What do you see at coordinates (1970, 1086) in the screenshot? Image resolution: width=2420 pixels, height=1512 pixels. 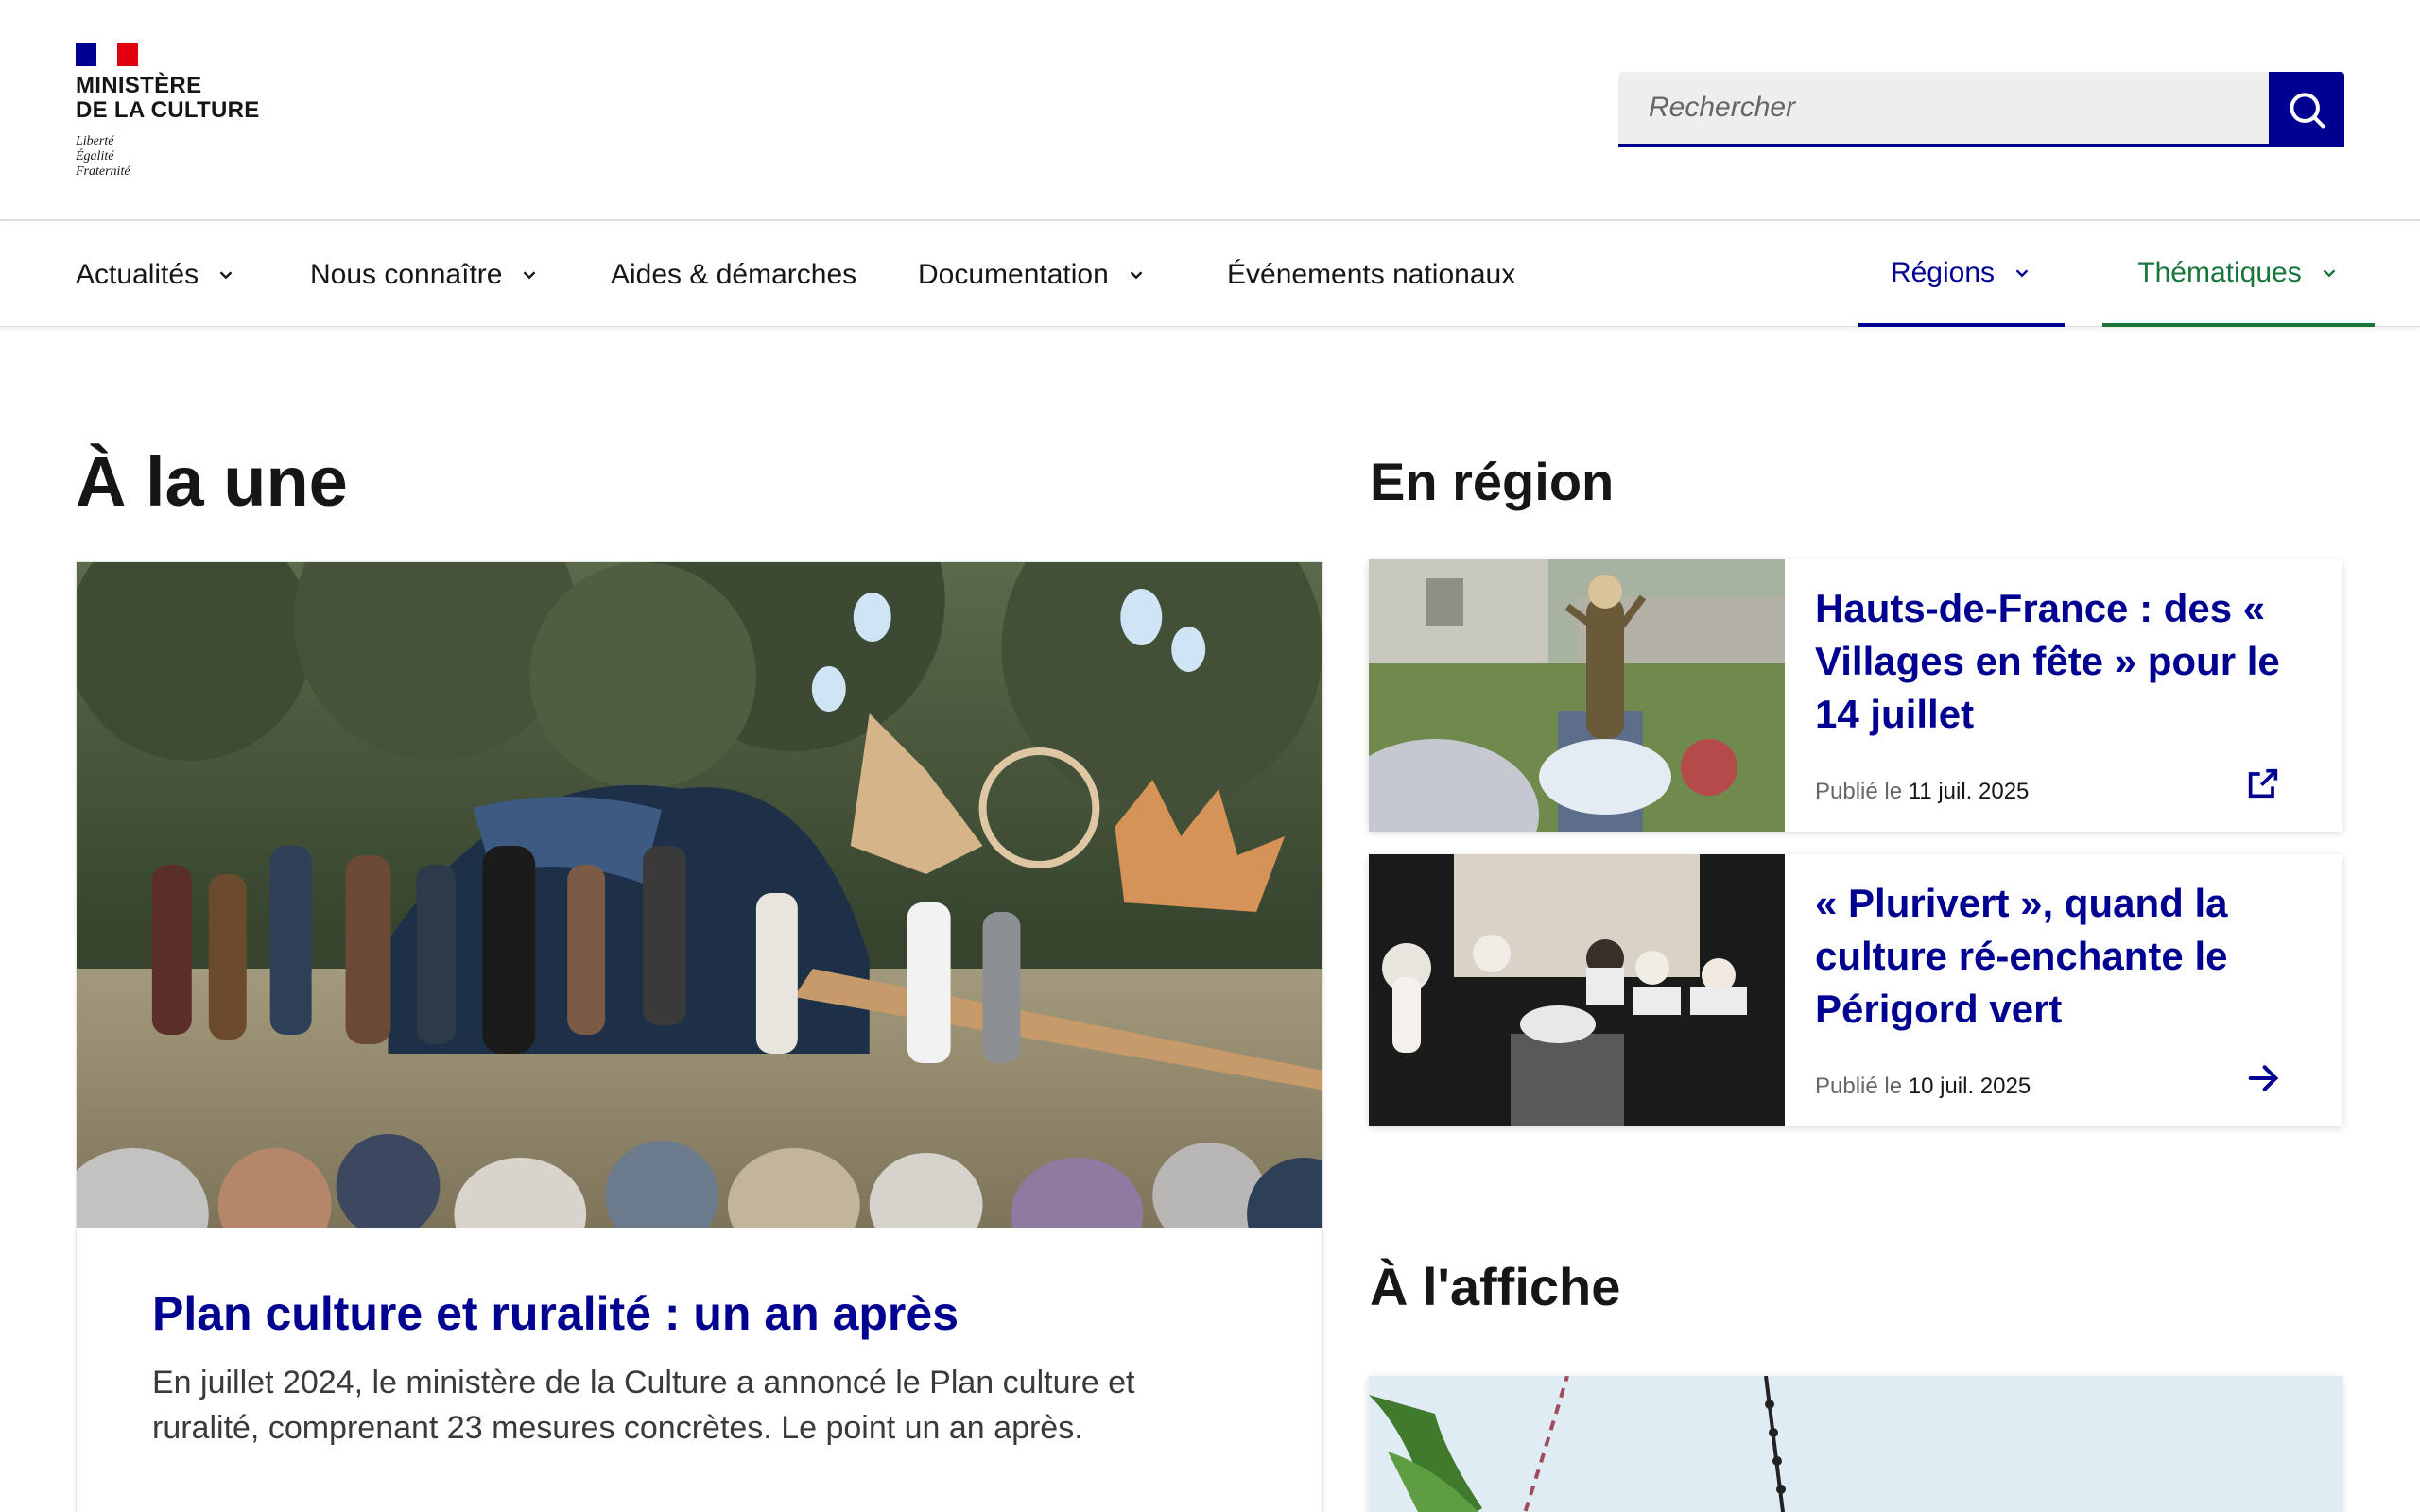 I see `date-value: 10 juil. 2025` at bounding box center [1970, 1086].